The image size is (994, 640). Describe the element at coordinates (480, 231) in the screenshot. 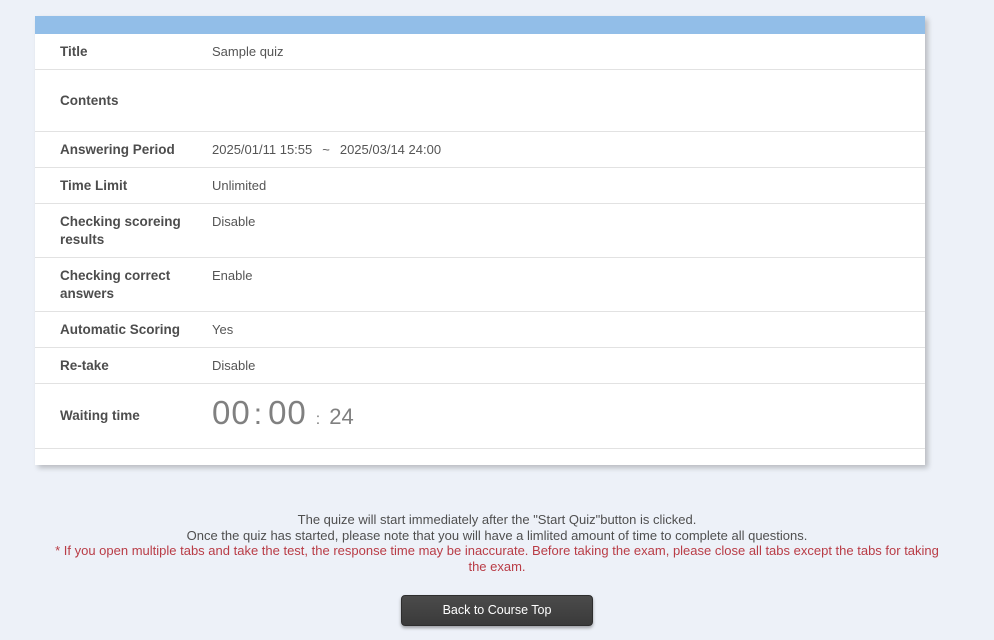

I see `table-row-checking-scoring-results: Checking scoreing results Disable` at that location.